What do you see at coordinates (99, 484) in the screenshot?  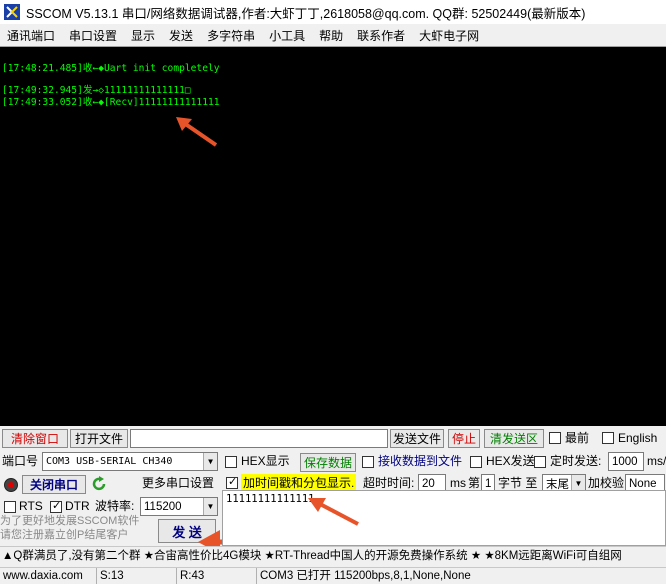 I see `refresh-icon` at bounding box center [99, 484].